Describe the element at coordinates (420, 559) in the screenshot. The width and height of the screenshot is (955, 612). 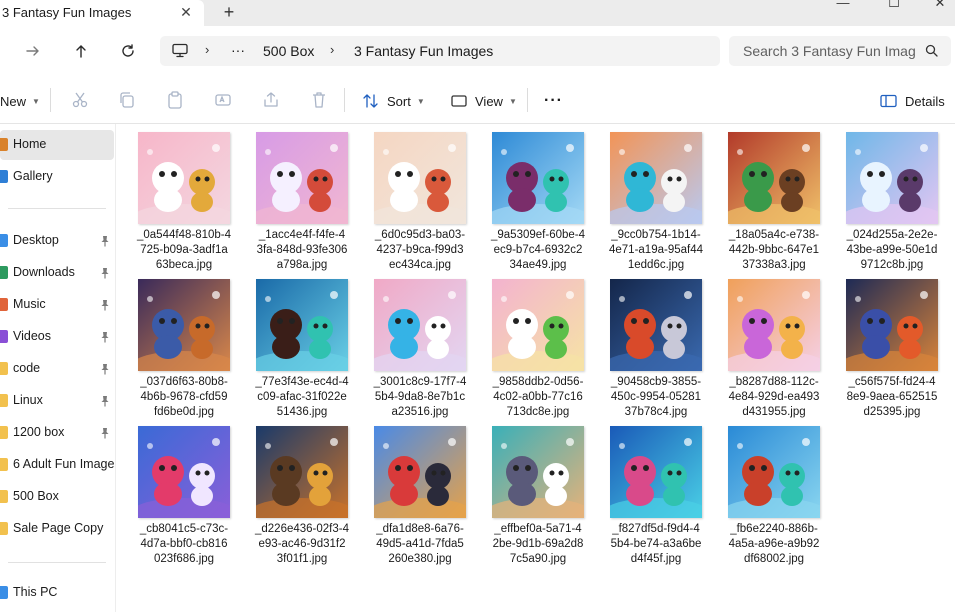
I see `file-name-line: 260e380.jpg` at that location.